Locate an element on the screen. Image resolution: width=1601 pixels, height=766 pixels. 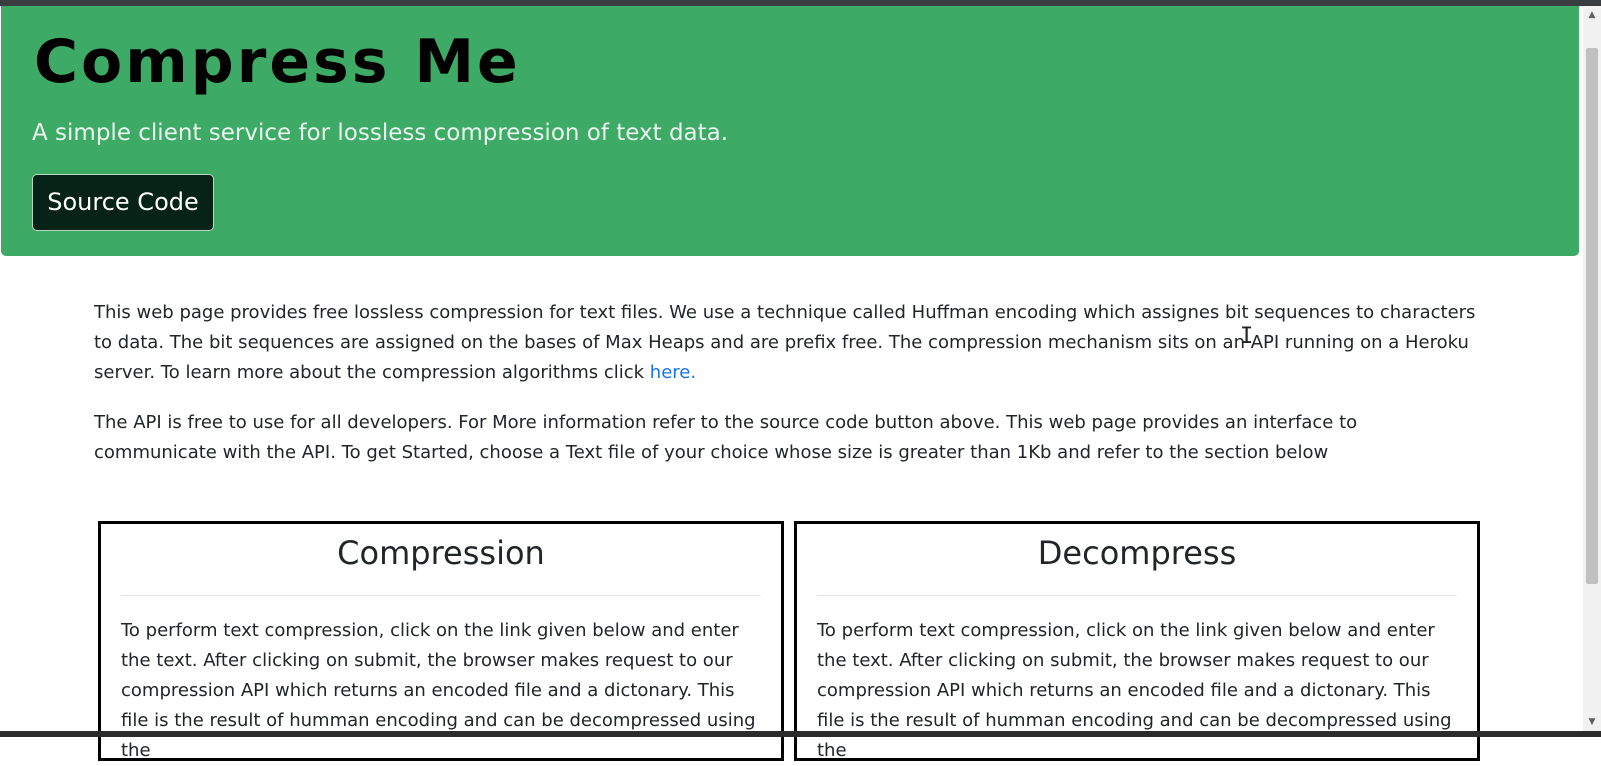
decompress-card-title: Decompress is located at coordinates (1137, 553).